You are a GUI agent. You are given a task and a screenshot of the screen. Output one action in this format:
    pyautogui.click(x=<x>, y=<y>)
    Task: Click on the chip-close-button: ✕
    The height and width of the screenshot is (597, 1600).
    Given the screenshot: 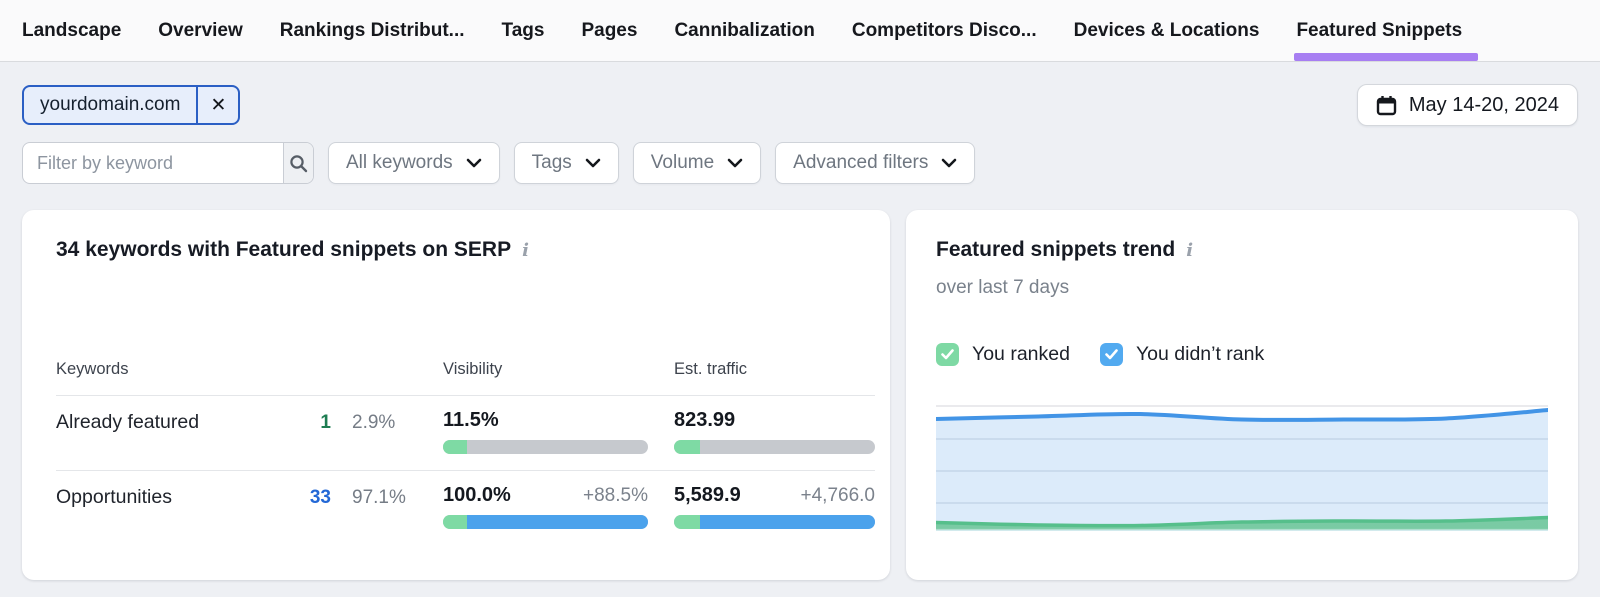 What is the action you would take?
    pyautogui.click(x=217, y=105)
    